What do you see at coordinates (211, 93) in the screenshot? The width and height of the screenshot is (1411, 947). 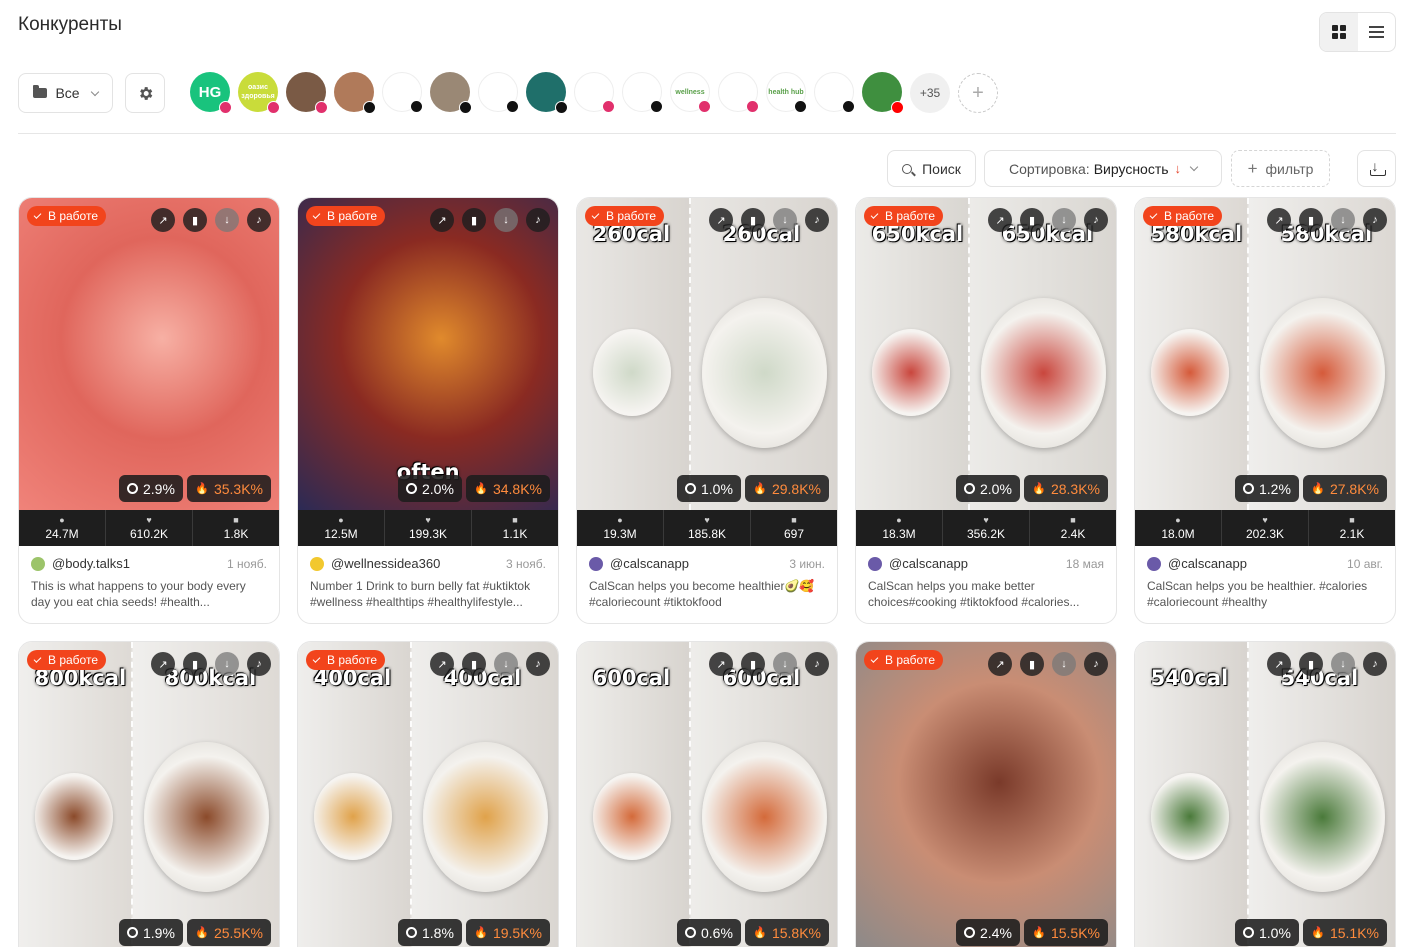 I see `competitor-avatar: HG` at bounding box center [211, 93].